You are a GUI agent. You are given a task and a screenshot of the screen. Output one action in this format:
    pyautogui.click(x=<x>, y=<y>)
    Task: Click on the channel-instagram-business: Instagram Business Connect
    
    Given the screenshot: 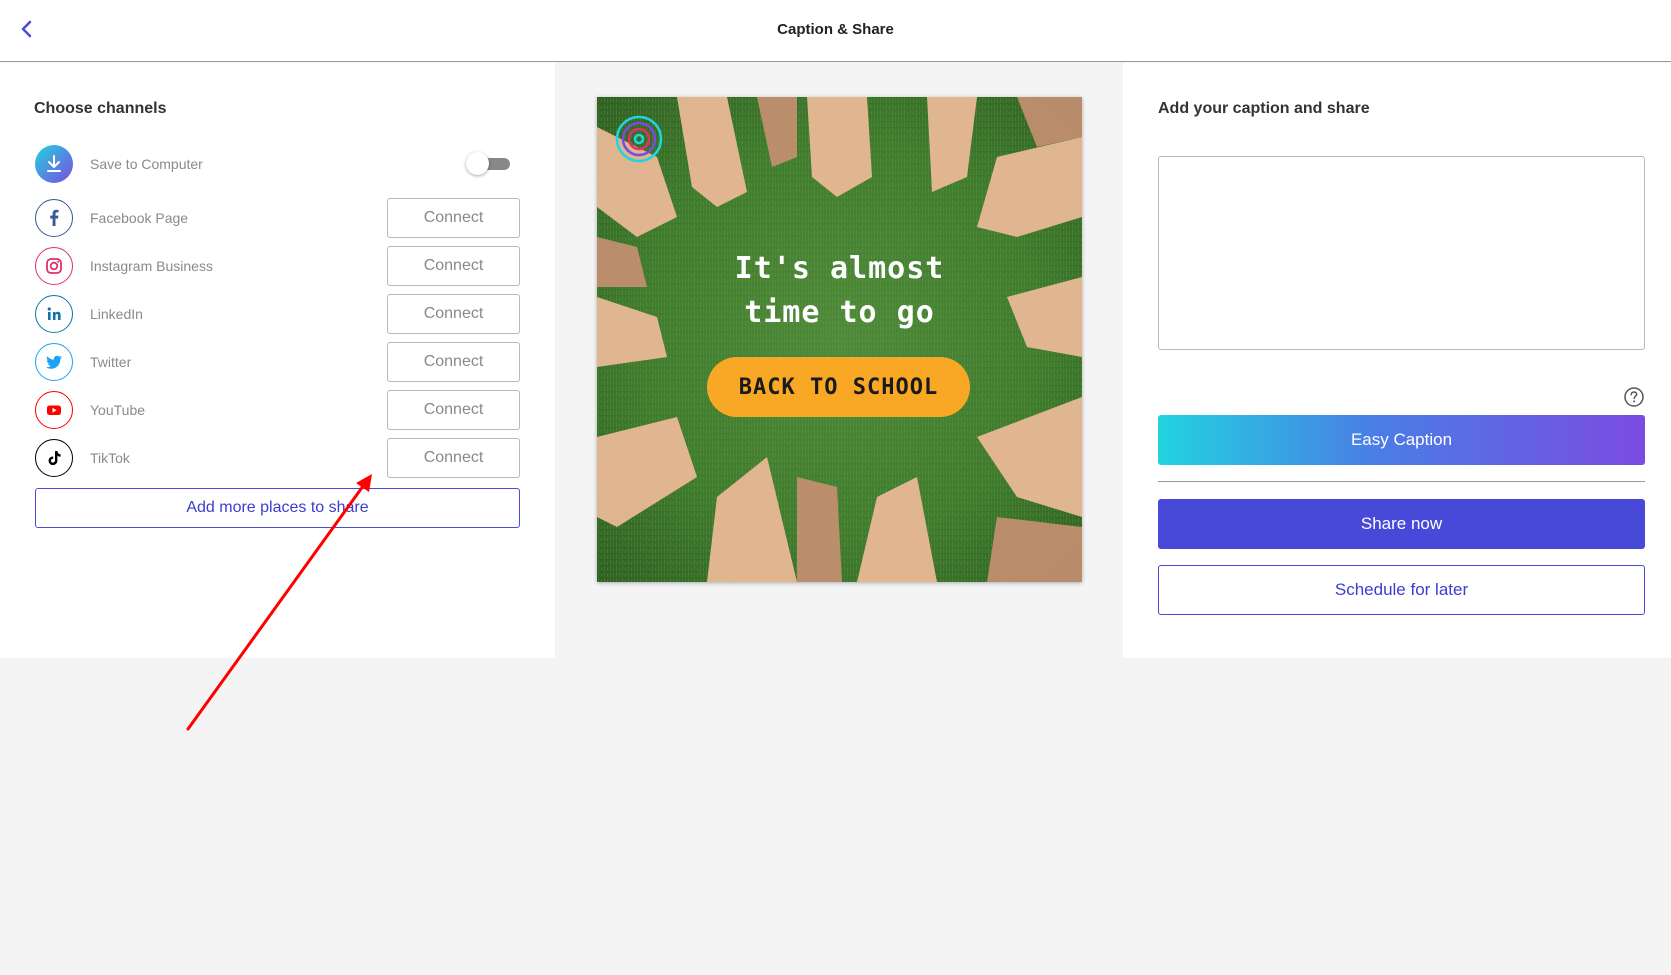 What is the action you would take?
    pyautogui.click(x=277, y=267)
    